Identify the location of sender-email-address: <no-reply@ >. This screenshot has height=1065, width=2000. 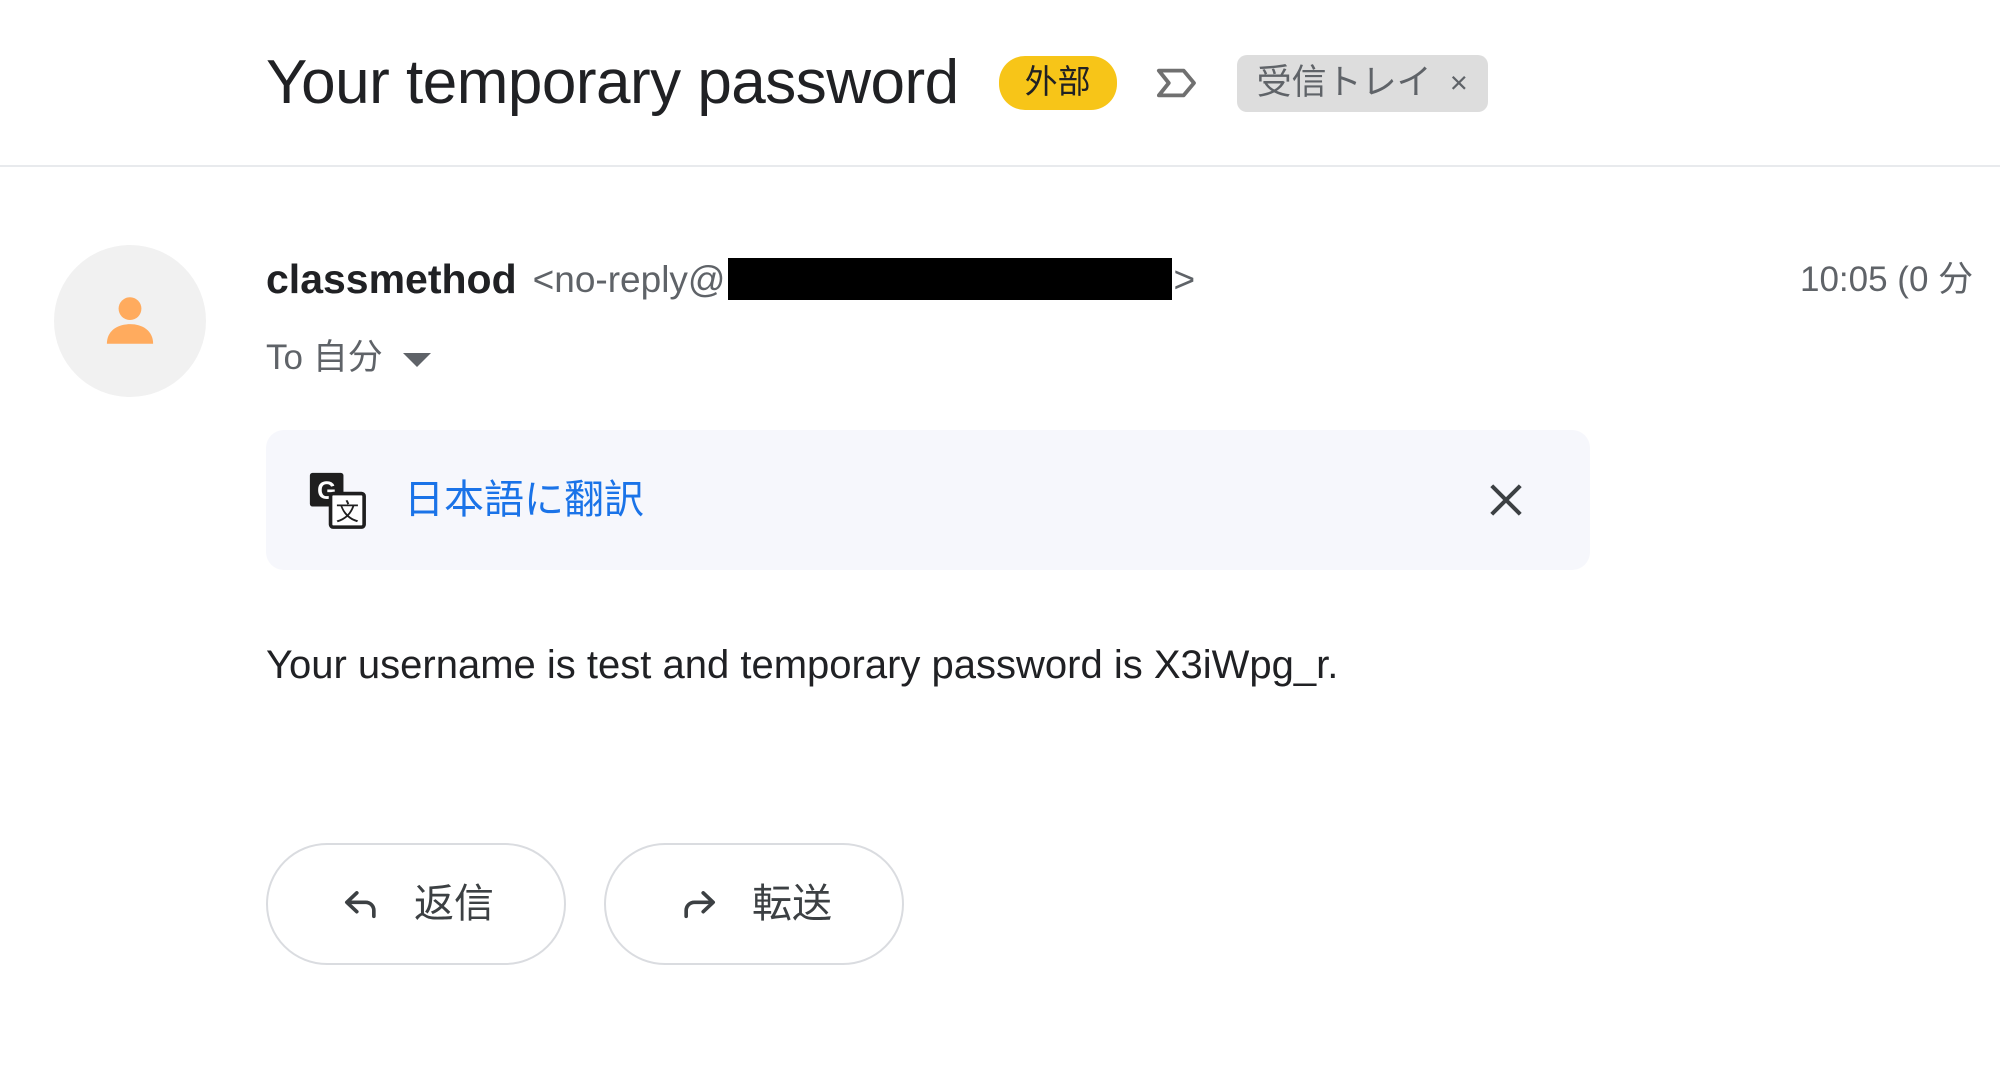
(864, 279).